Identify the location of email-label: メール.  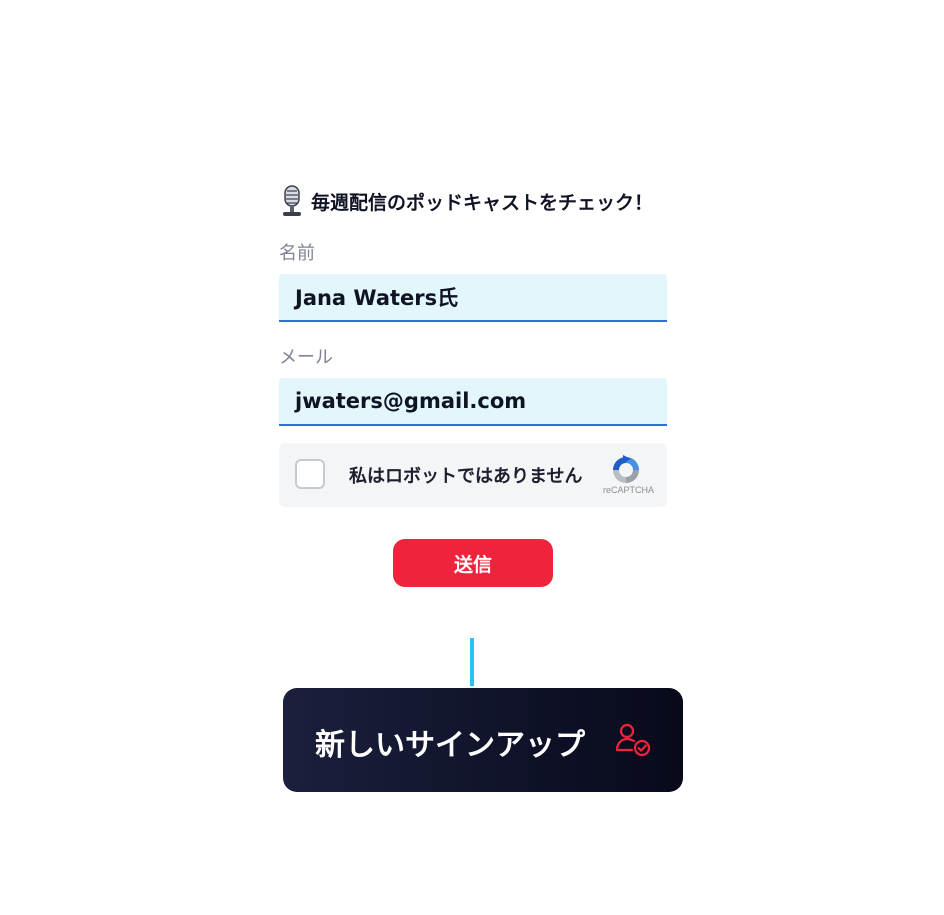
(306, 357).